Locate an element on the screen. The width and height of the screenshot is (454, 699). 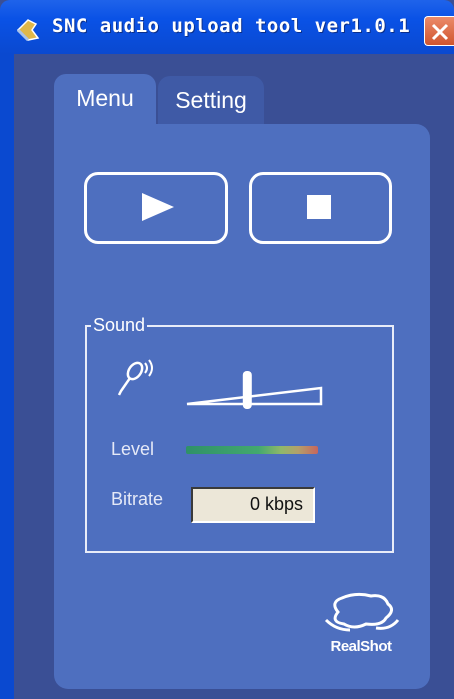
realshot-logo-text: RealShot is located at coordinates (361, 646).